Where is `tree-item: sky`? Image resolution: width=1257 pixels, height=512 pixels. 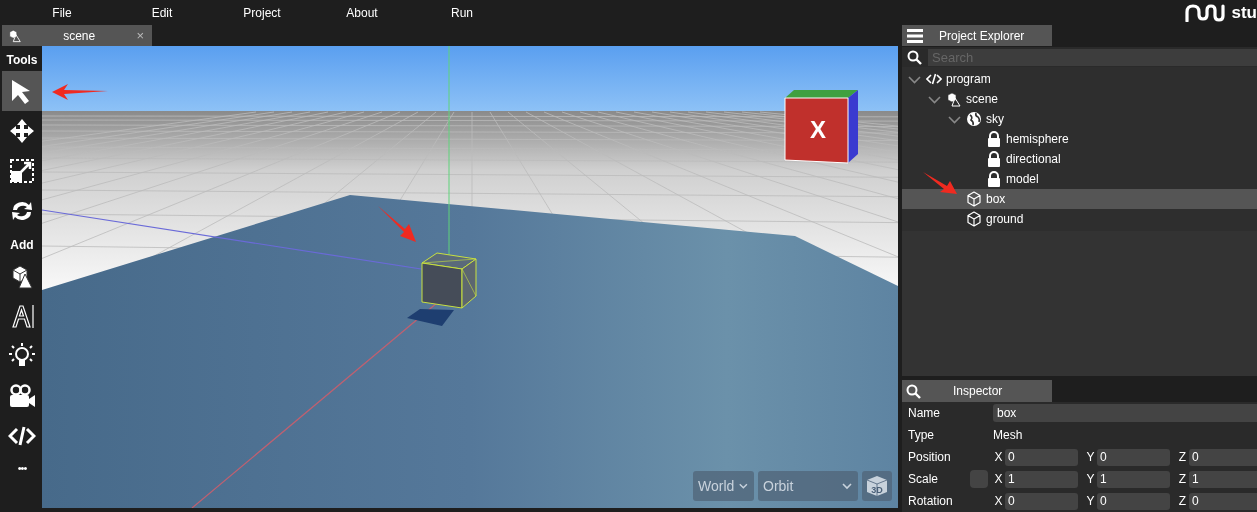
tree-item: sky is located at coordinates (1079, 119).